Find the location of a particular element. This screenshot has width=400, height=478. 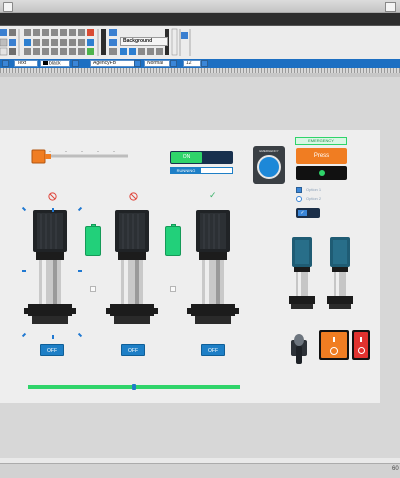

style-dropdown-button is located at coordinates (173, 63).